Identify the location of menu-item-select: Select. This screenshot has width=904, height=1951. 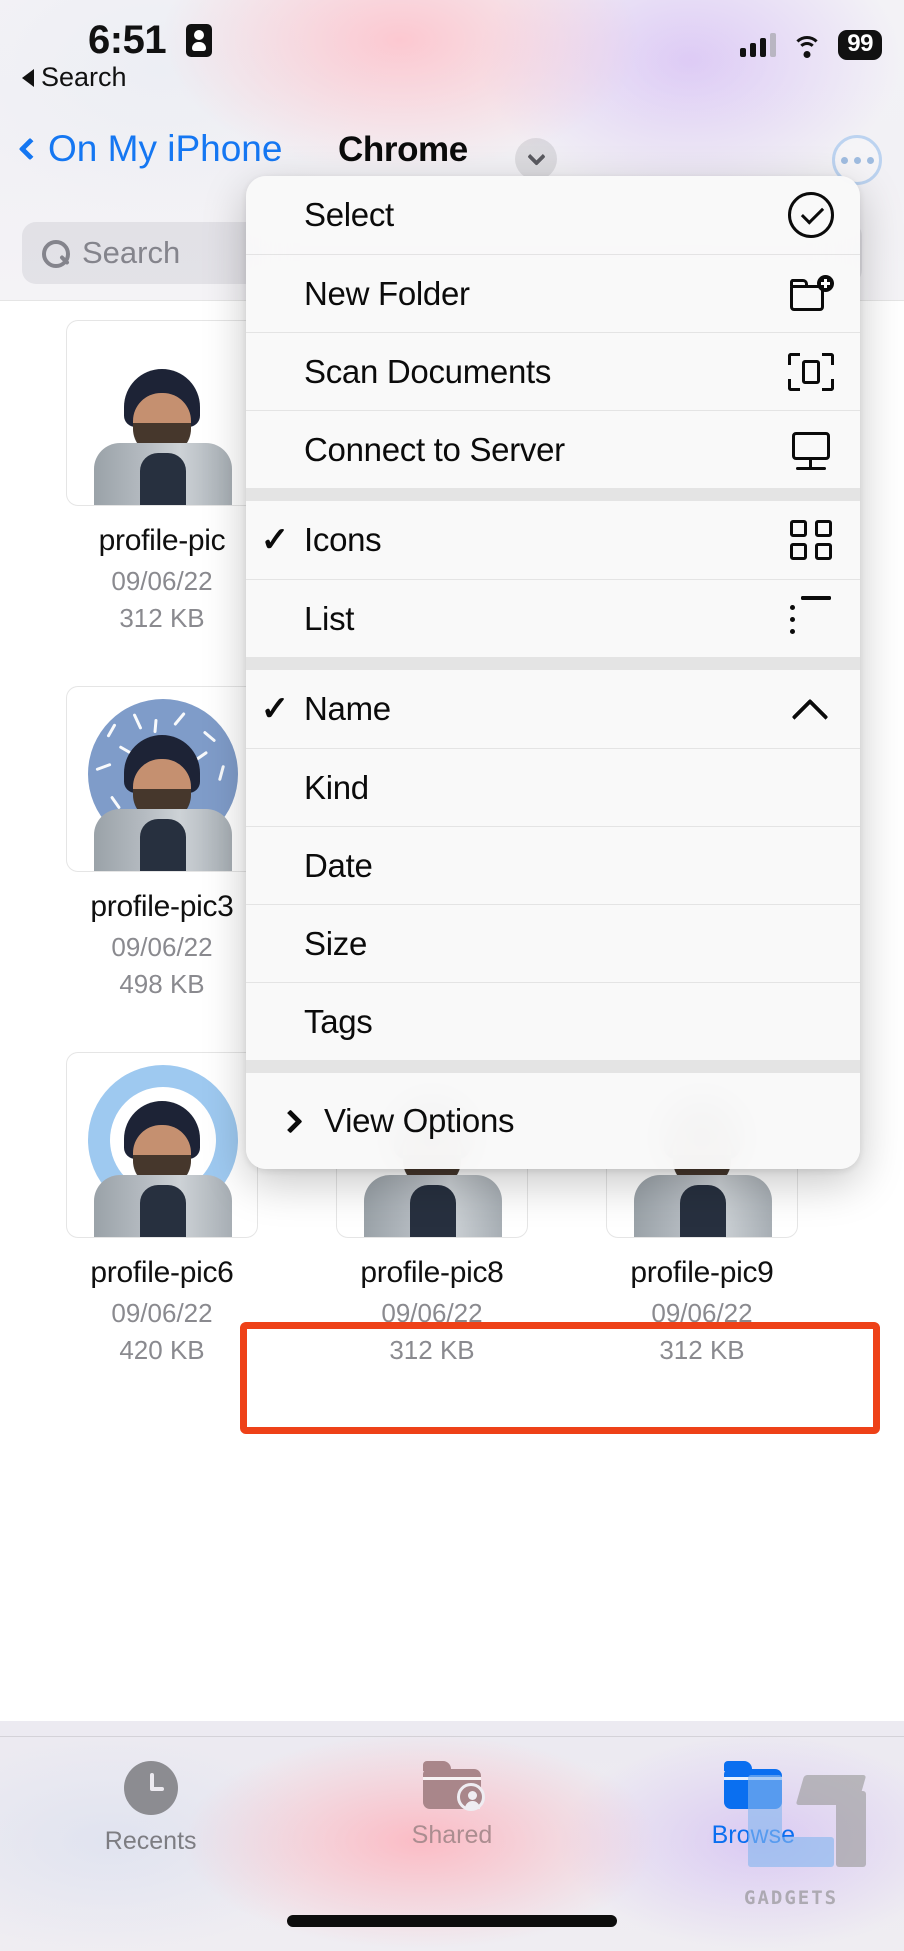
(553, 215).